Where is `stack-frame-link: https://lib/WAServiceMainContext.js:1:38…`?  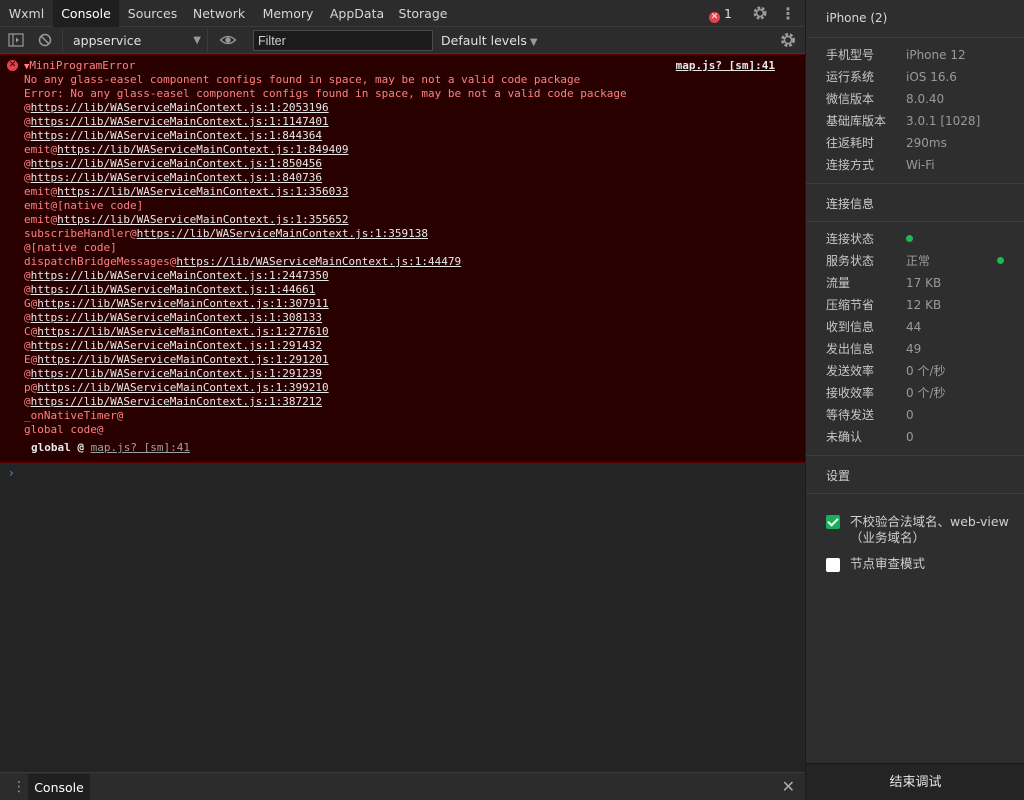
stack-frame-link: https://lib/WAServiceMainContext.js:1:38… is located at coordinates (176, 401).